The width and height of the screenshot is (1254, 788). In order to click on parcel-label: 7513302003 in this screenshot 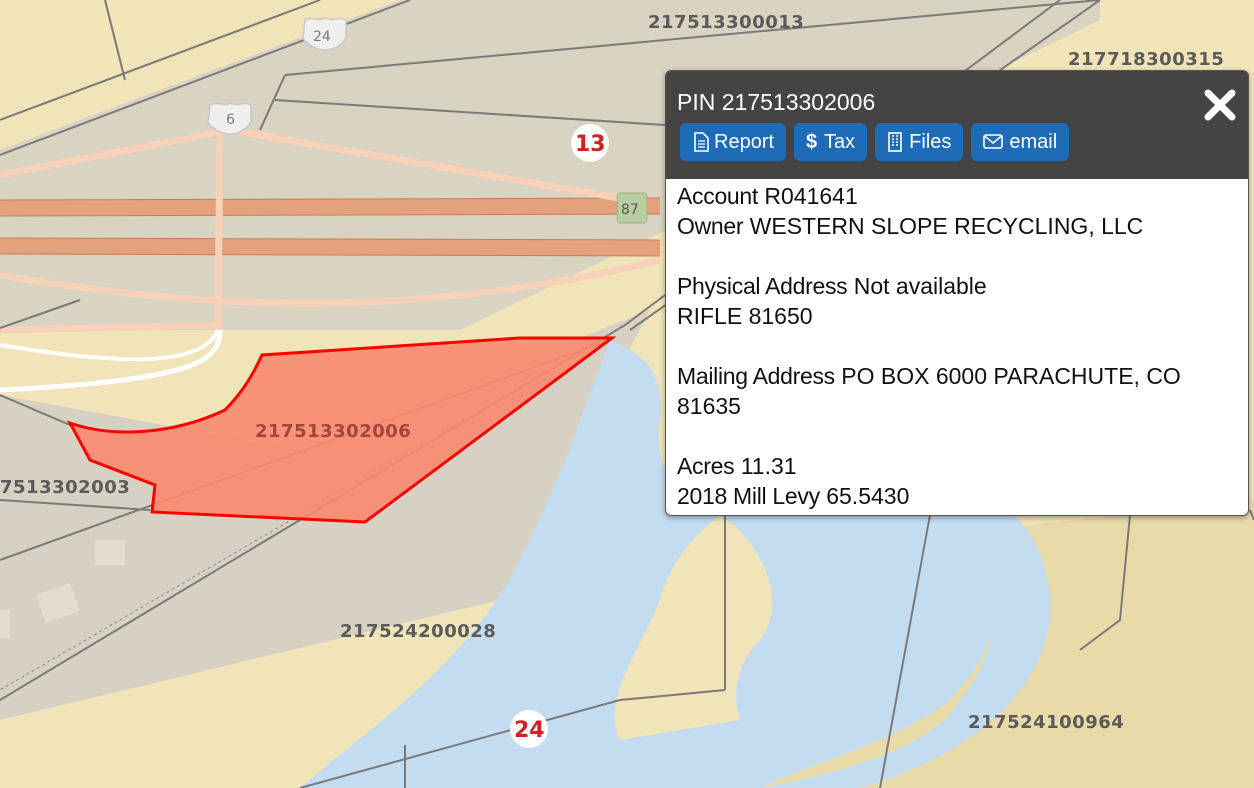, I will do `click(65, 487)`.